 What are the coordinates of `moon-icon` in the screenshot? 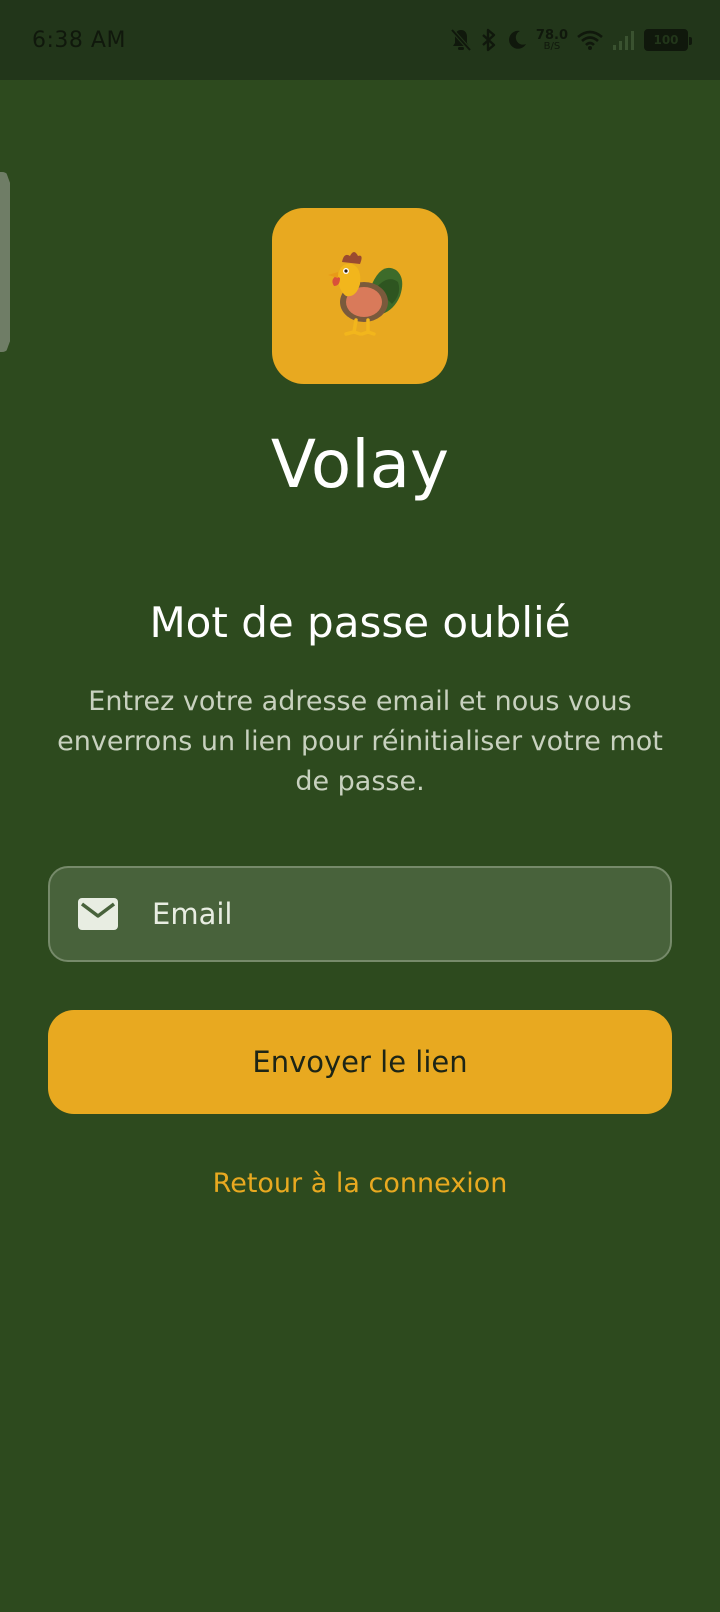 It's located at (517, 40).